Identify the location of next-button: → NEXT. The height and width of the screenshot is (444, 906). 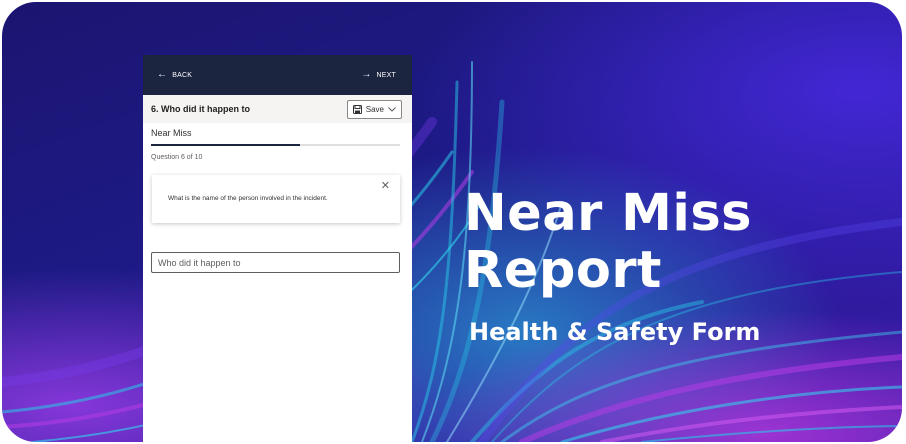
(378, 75).